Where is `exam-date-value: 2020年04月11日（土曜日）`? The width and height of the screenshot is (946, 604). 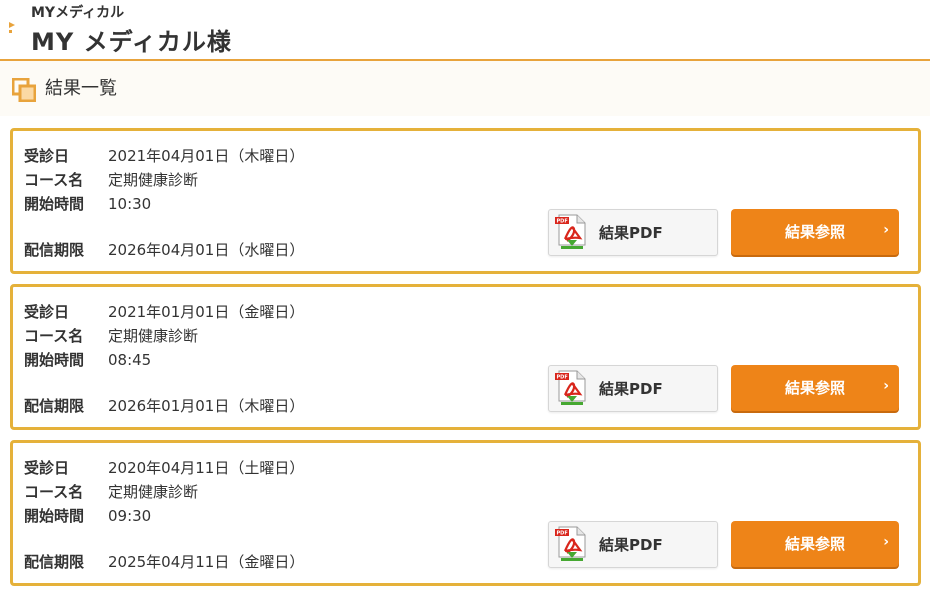
exam-date-value: 2020年04月11日（土曜日） is located at coordinates (206, 468).